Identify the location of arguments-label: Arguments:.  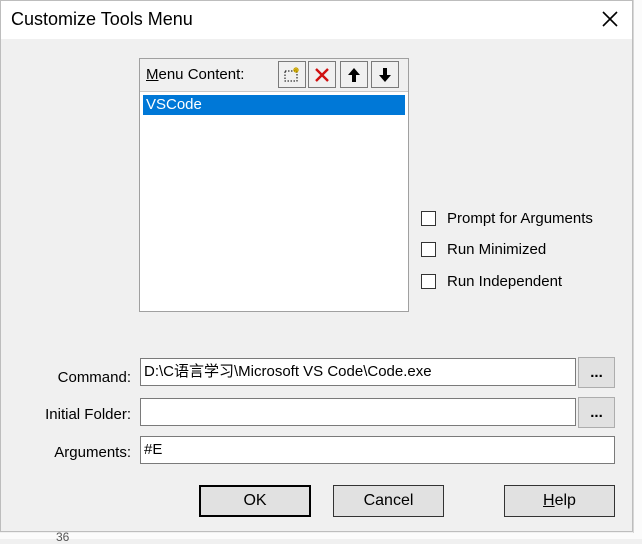
(92, 452).